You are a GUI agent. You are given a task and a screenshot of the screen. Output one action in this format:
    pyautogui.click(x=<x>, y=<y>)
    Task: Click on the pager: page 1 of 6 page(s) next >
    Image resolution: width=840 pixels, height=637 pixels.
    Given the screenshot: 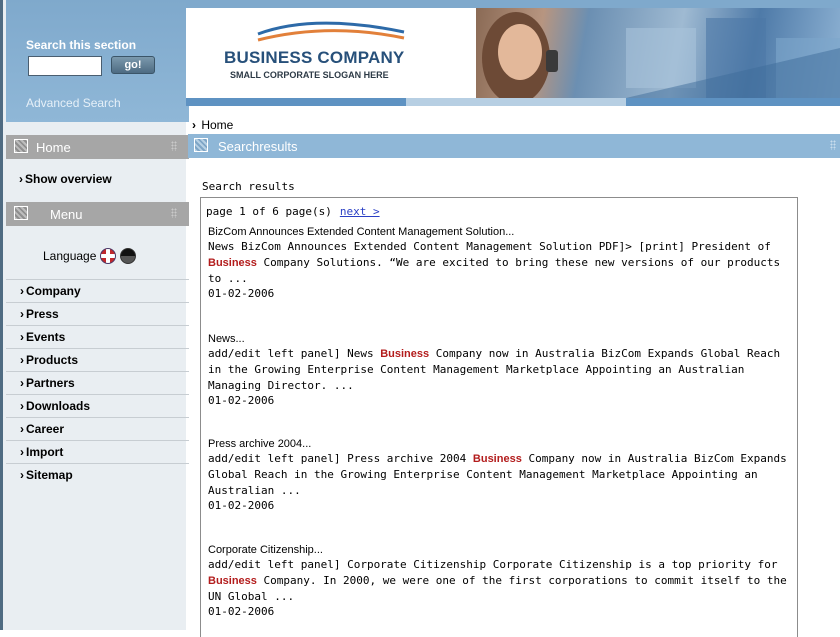 What is the action you would take?
    pyautogui.click(x=293, y=211)
    